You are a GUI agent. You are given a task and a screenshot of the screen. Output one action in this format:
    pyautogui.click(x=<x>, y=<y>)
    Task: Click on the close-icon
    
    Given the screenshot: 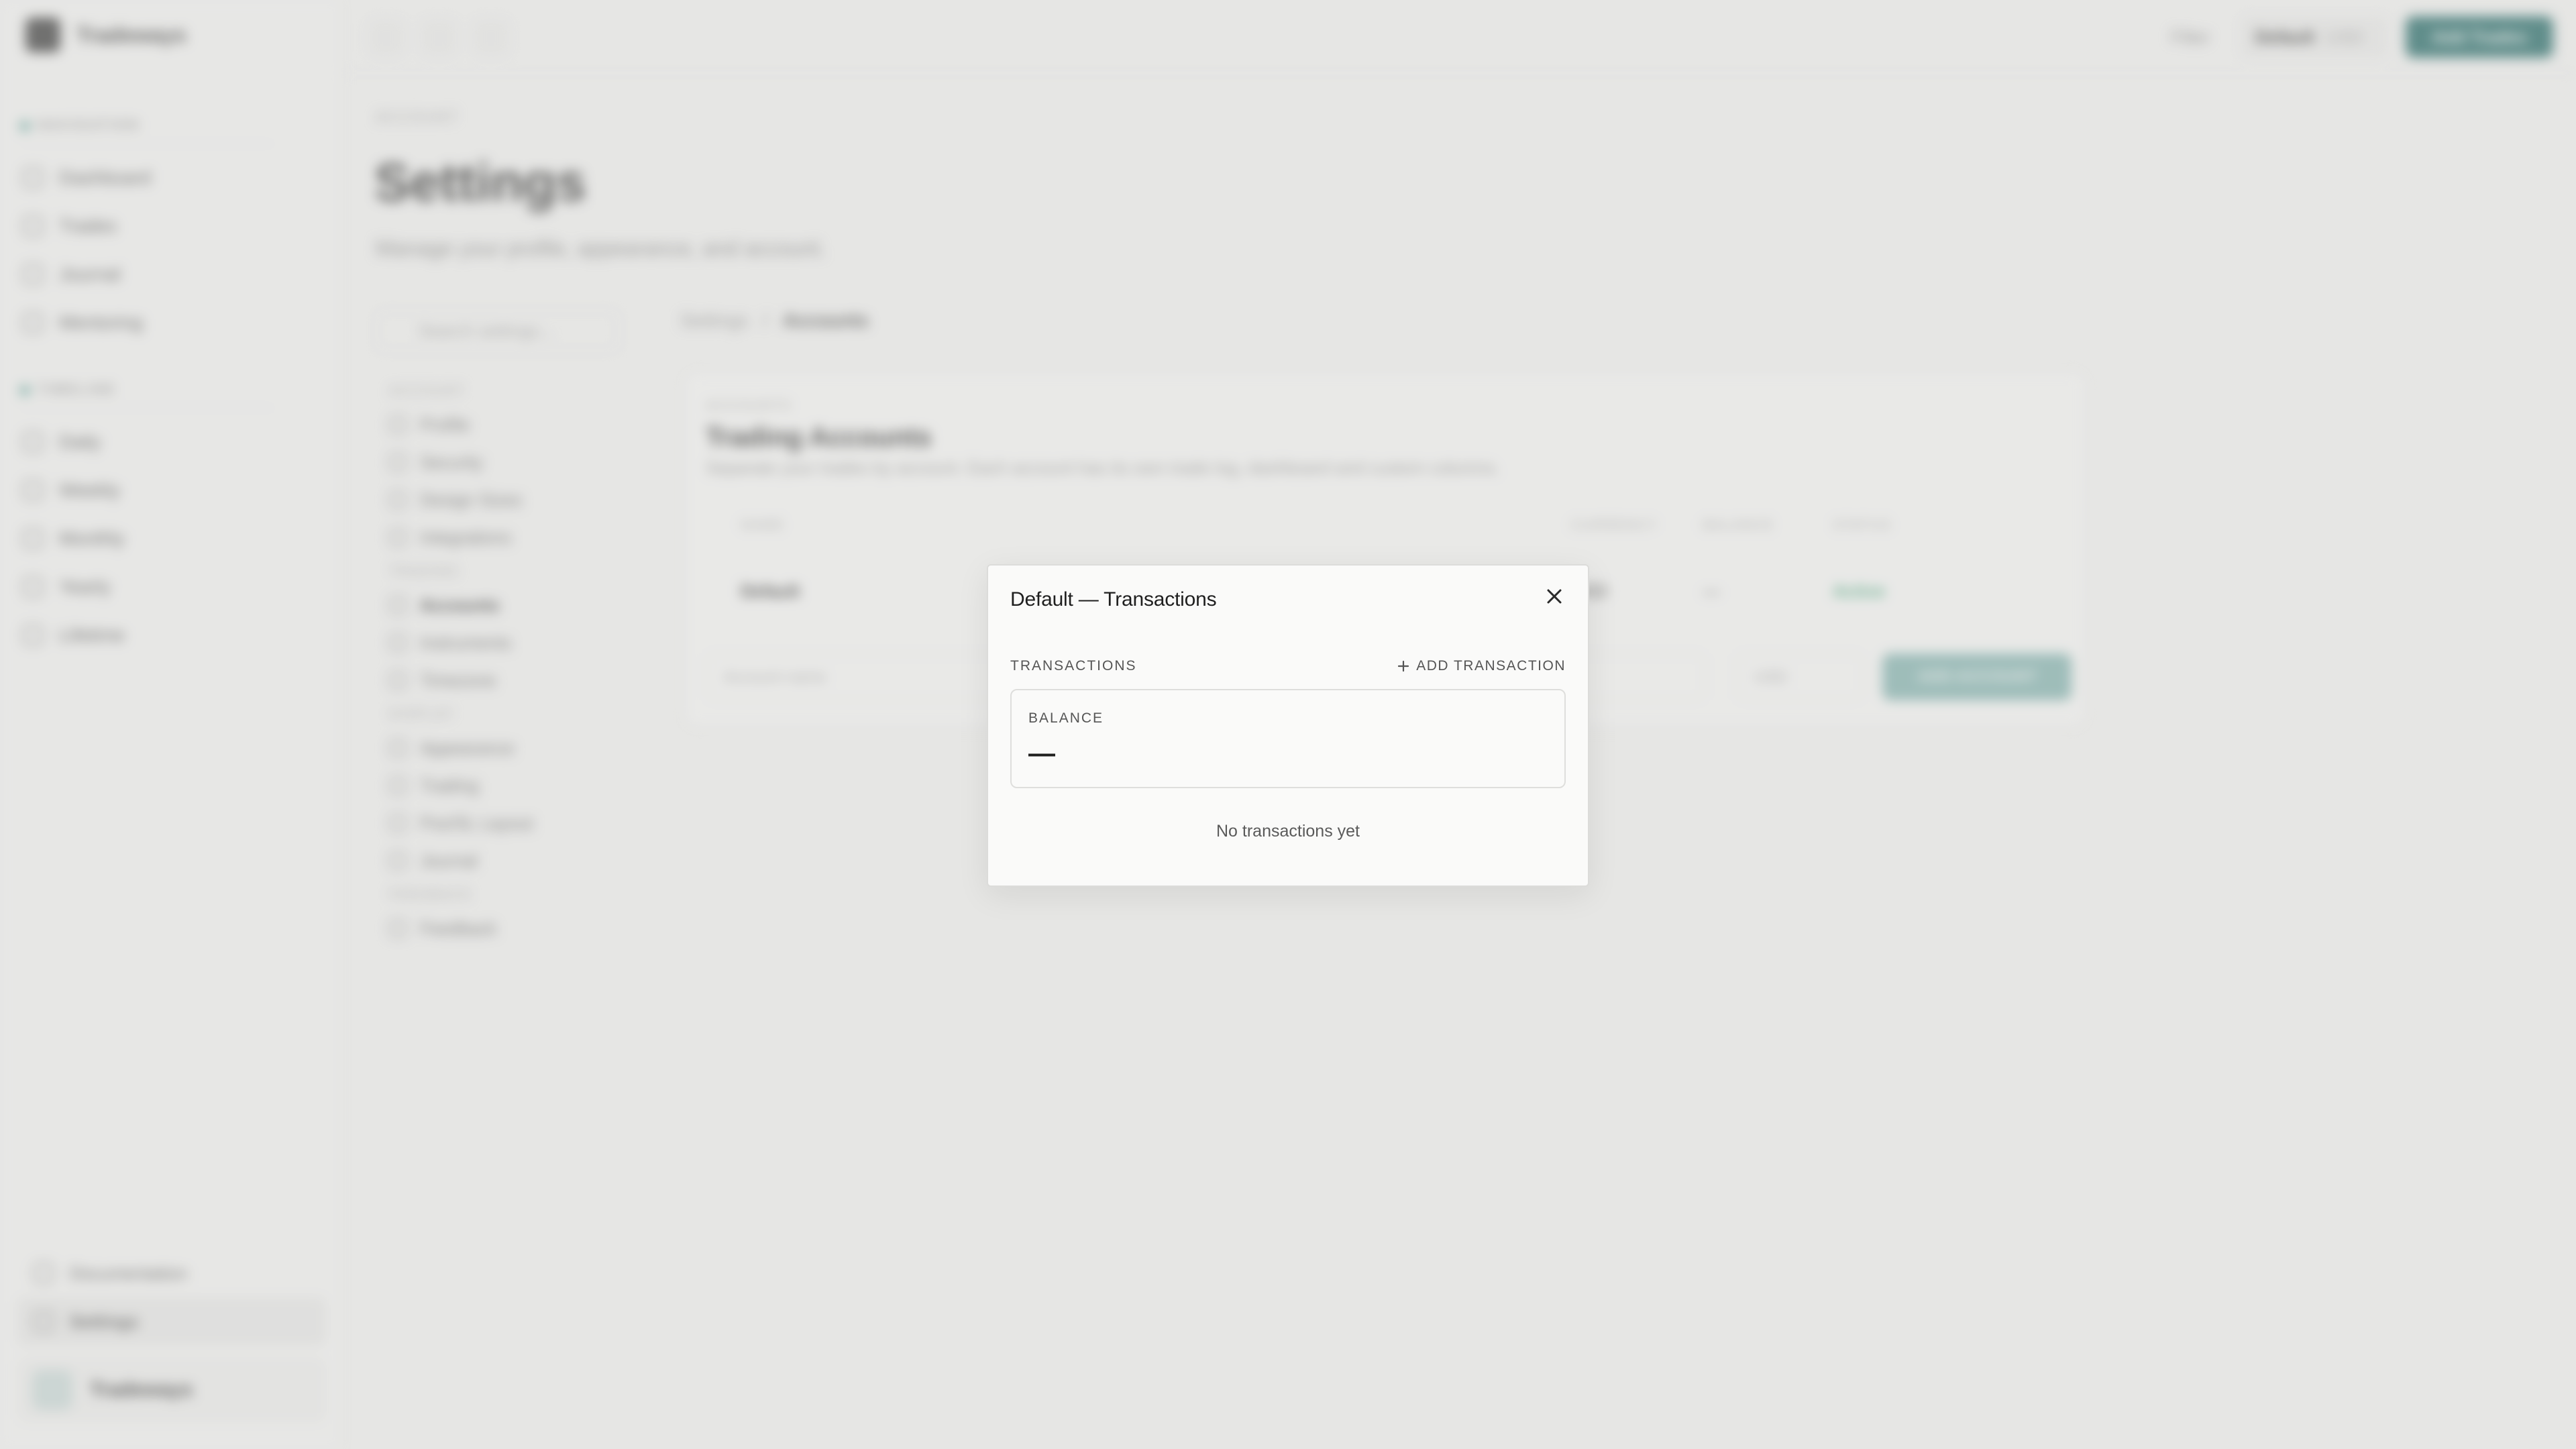 What is the action you would take?
    pyautogui.click(x=1554, y=596)
    